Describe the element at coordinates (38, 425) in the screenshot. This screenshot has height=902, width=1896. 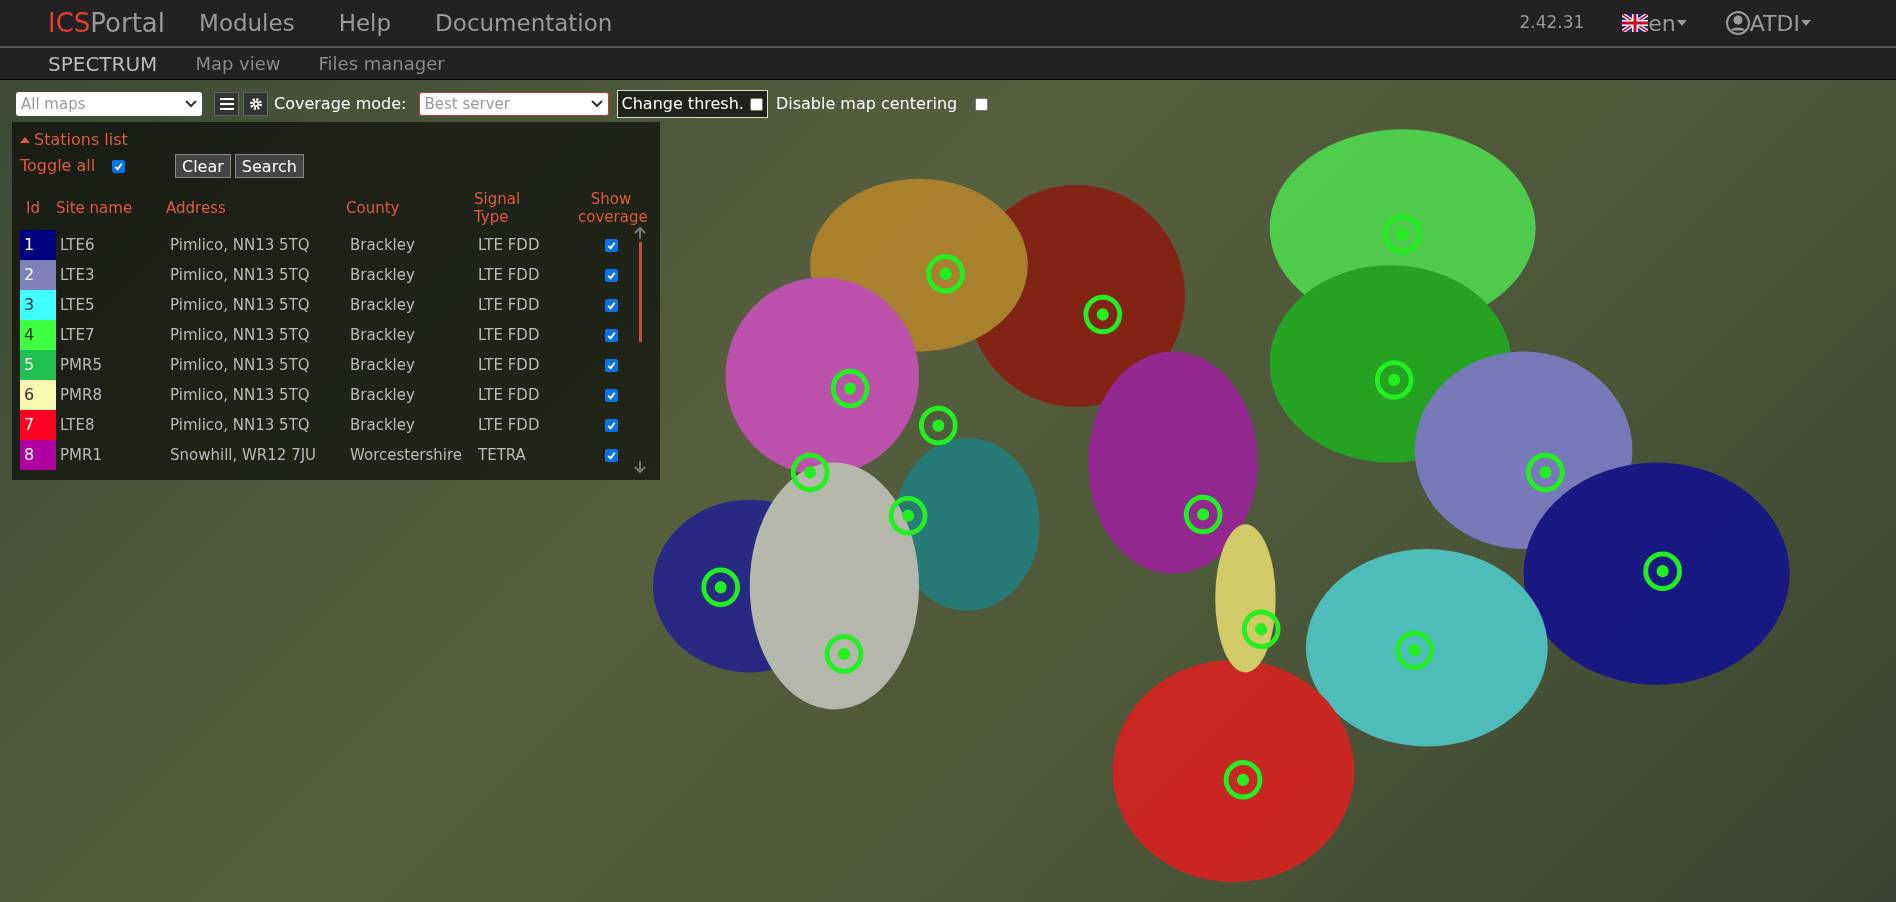
I see `station-id: 7` at that location.